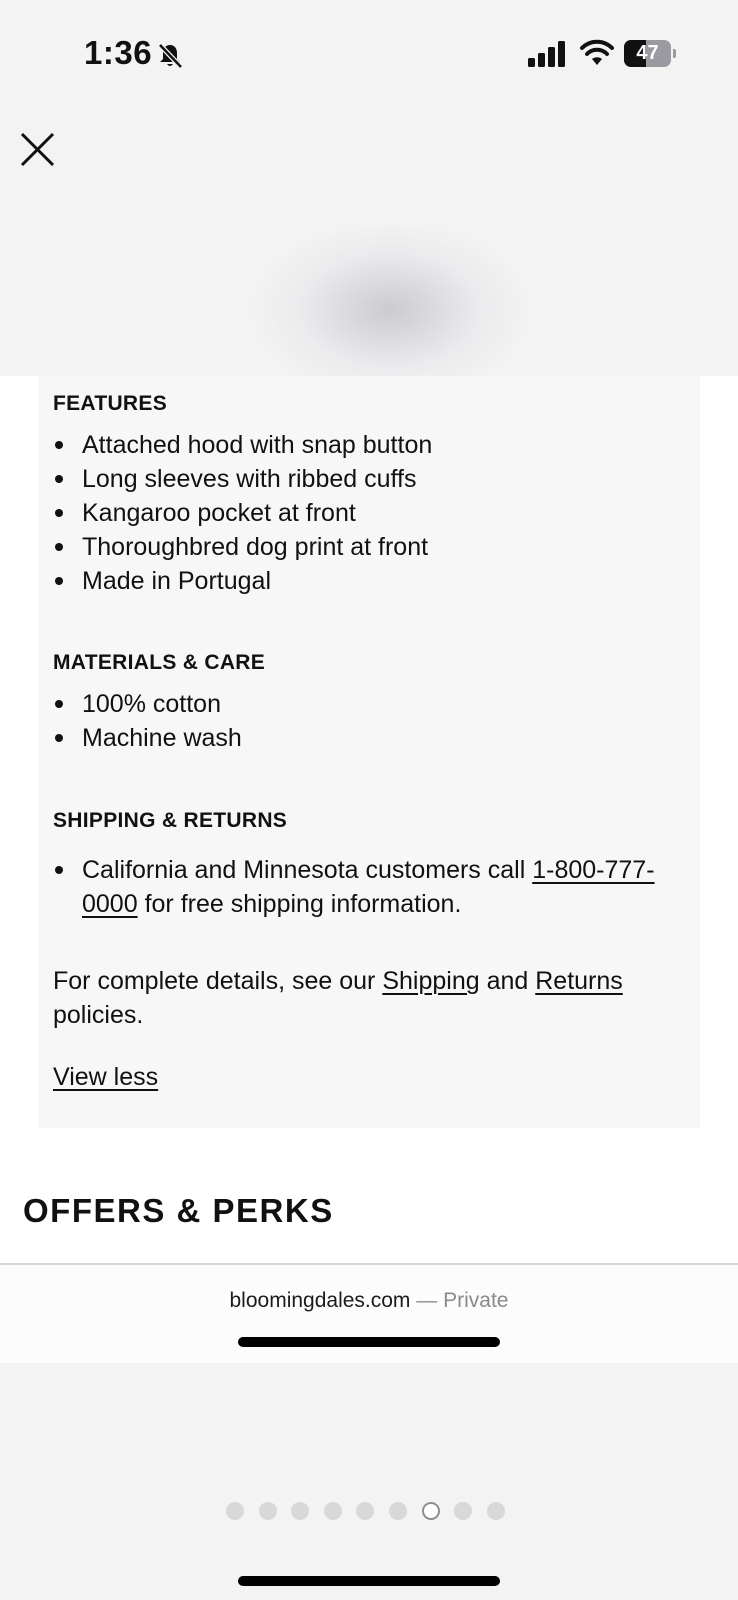  Describe the element at coordinates (363, 704) in the screenshot. I see `list-item: 100% cotton` at that location.